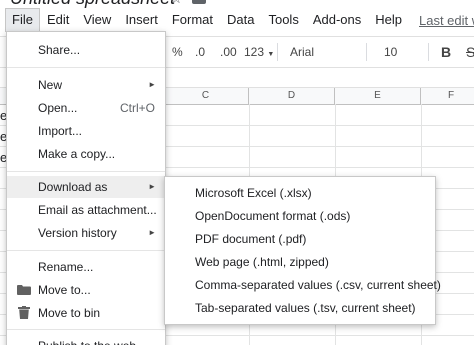  I want to click on menu-item-label: Move to bin, so click(69, 313).